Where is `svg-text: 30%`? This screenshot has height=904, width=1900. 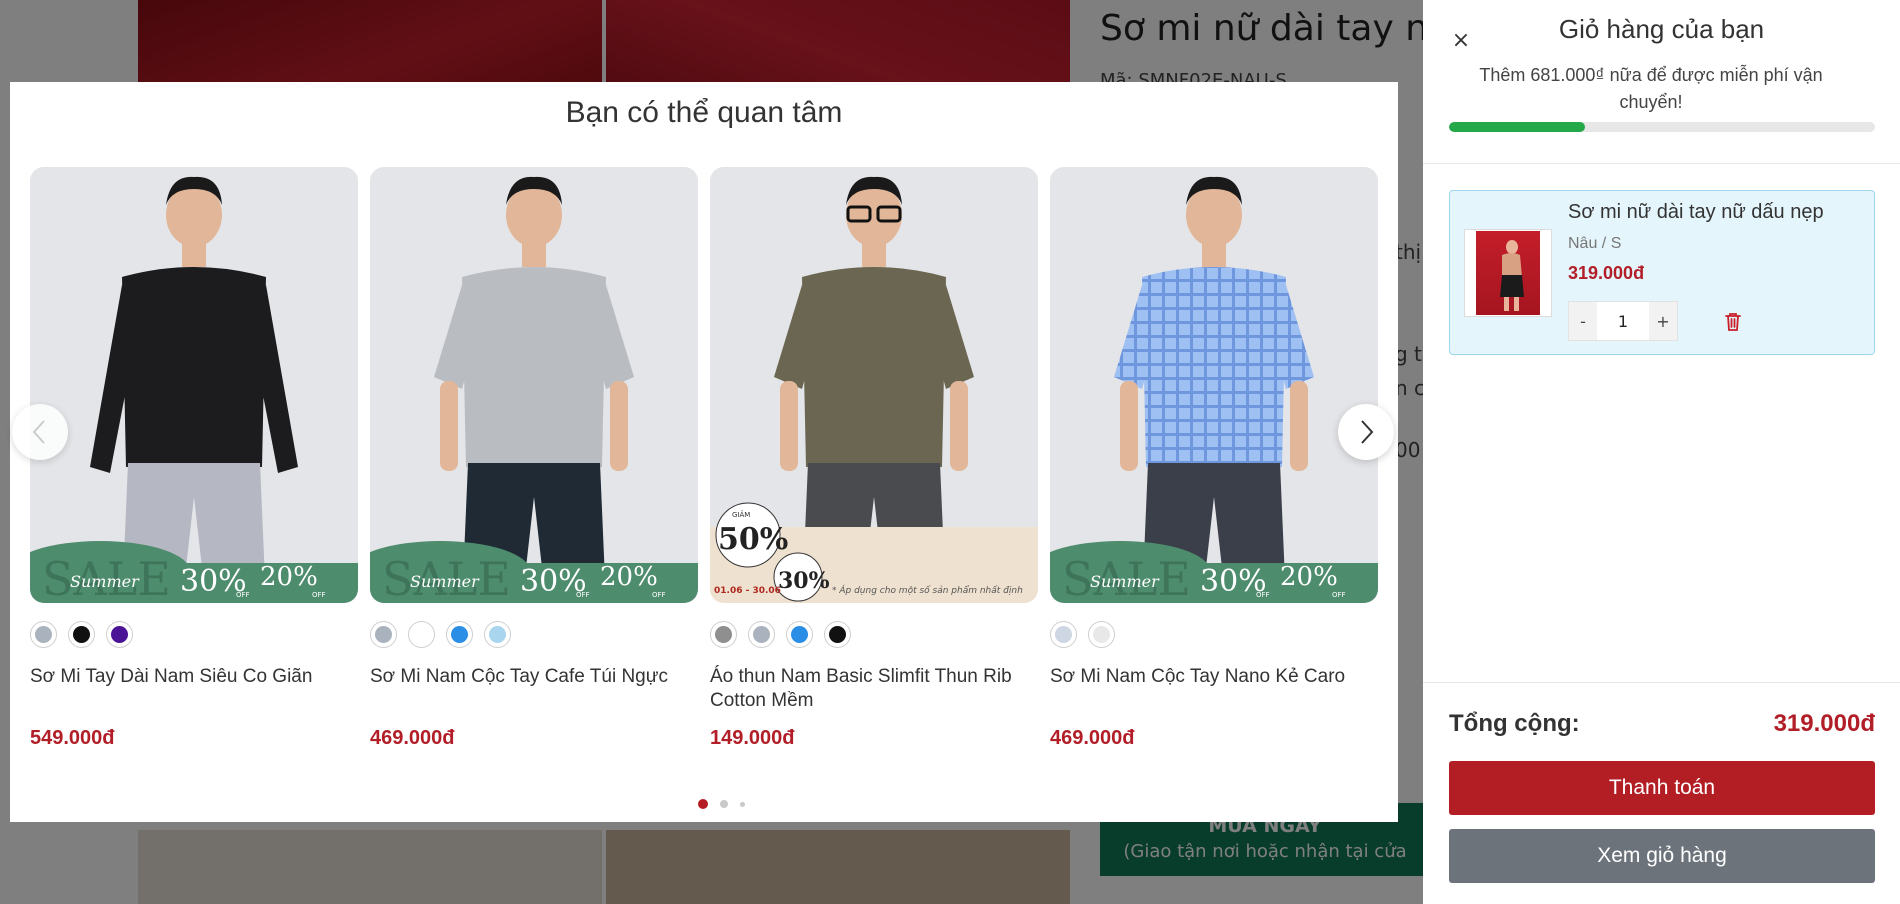 svg-text: 30% is located at coordinates (804, 581).